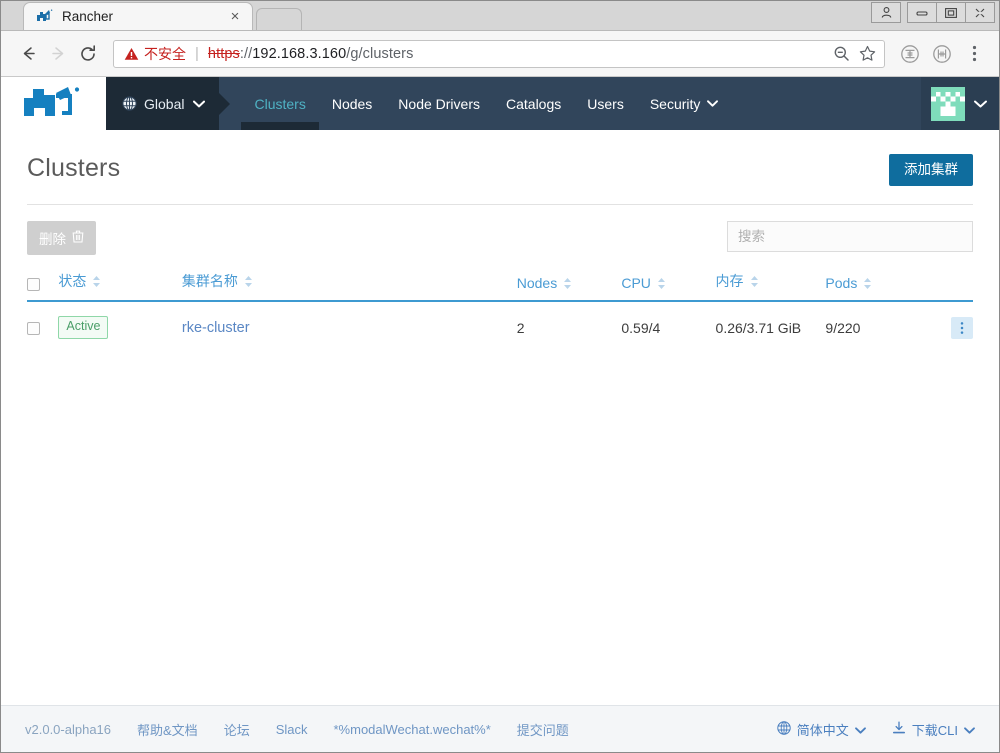 The height and width of the screenshot is (753, 1000). What do you see at coordinates (138, 16) in the screenshot?
I see `browser-tab-rancher: Rancher ×` at bounding box center [138, 16].